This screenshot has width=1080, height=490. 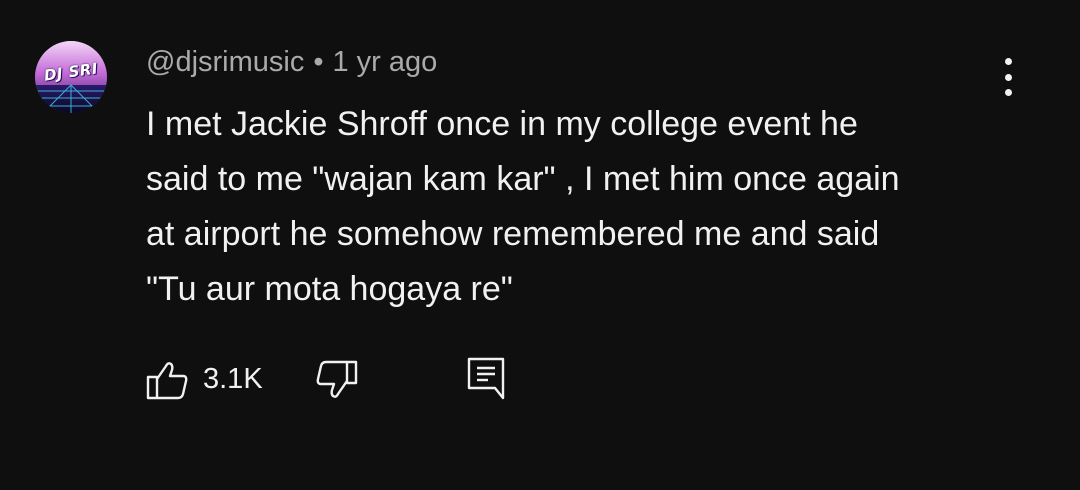 I want to click on like-button, so click(x=168, y=380).